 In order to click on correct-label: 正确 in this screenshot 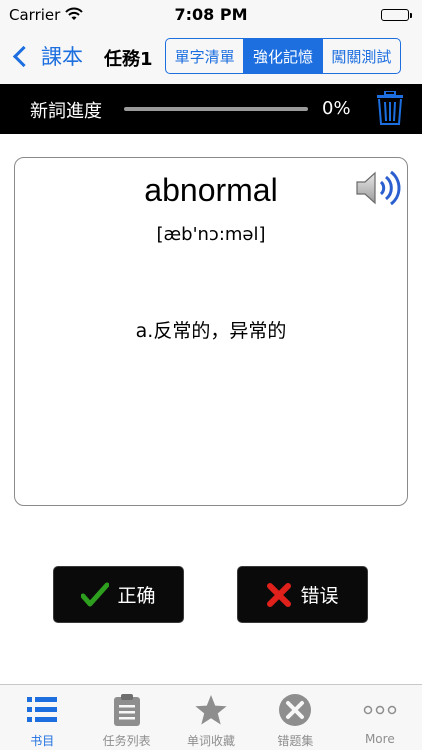, I will do `click(136, 596)`.